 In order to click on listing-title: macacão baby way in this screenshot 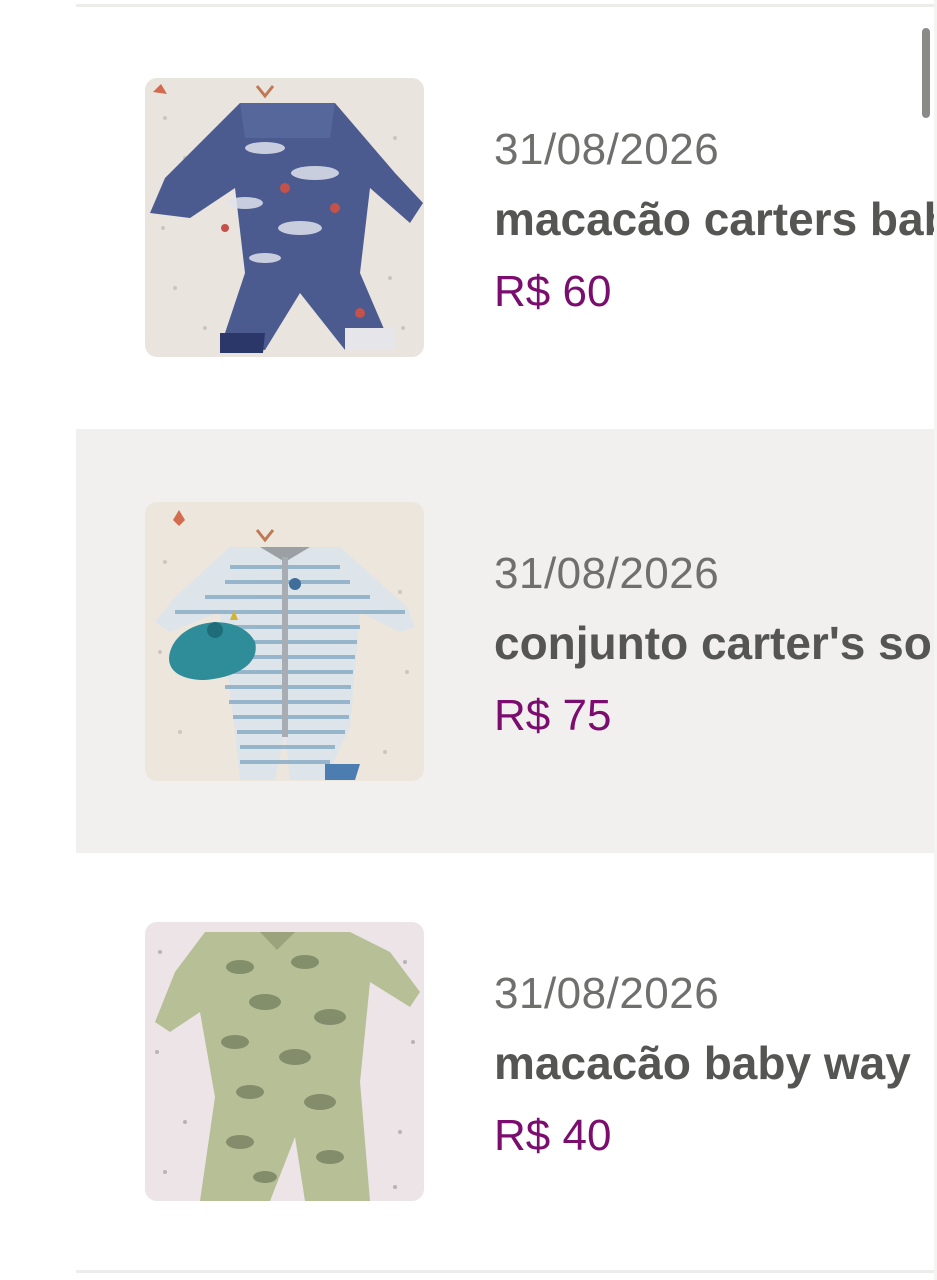, I will do `click(702, 1063)`.